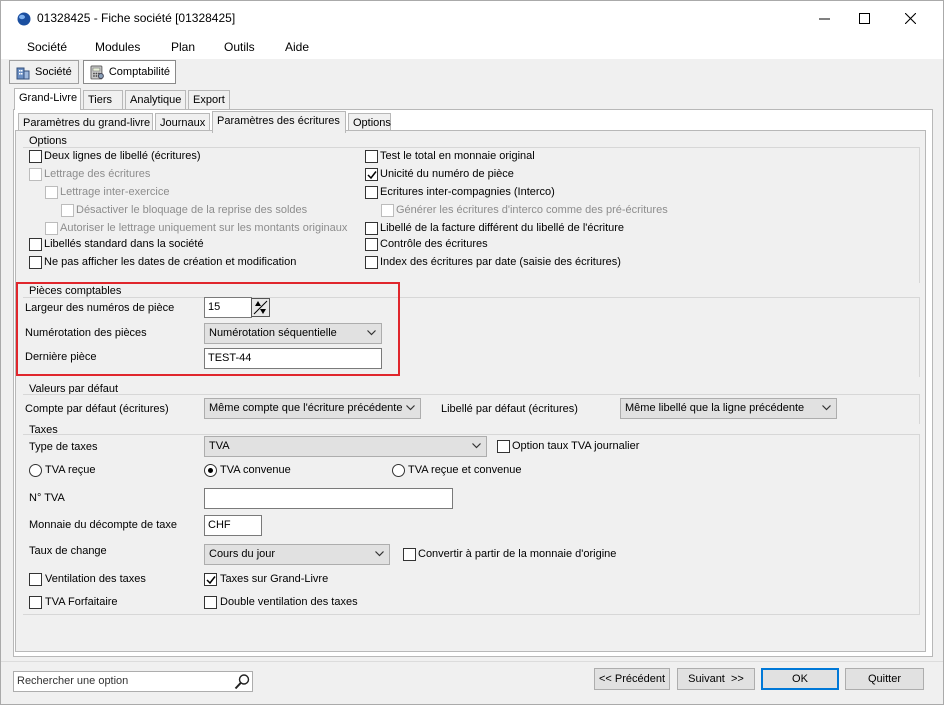  I want to click on menu-outils: Outils, so click(239, 47).